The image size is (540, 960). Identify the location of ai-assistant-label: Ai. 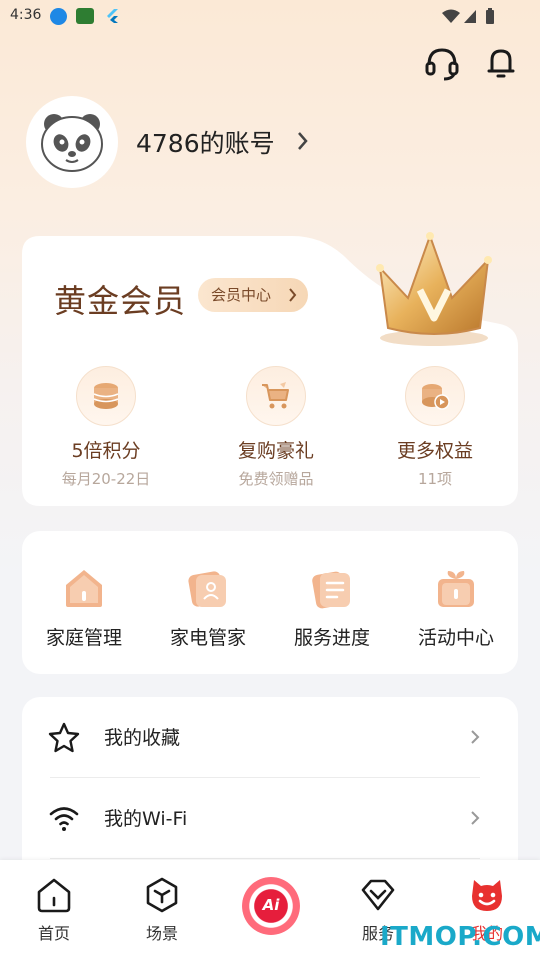
(271, 905).